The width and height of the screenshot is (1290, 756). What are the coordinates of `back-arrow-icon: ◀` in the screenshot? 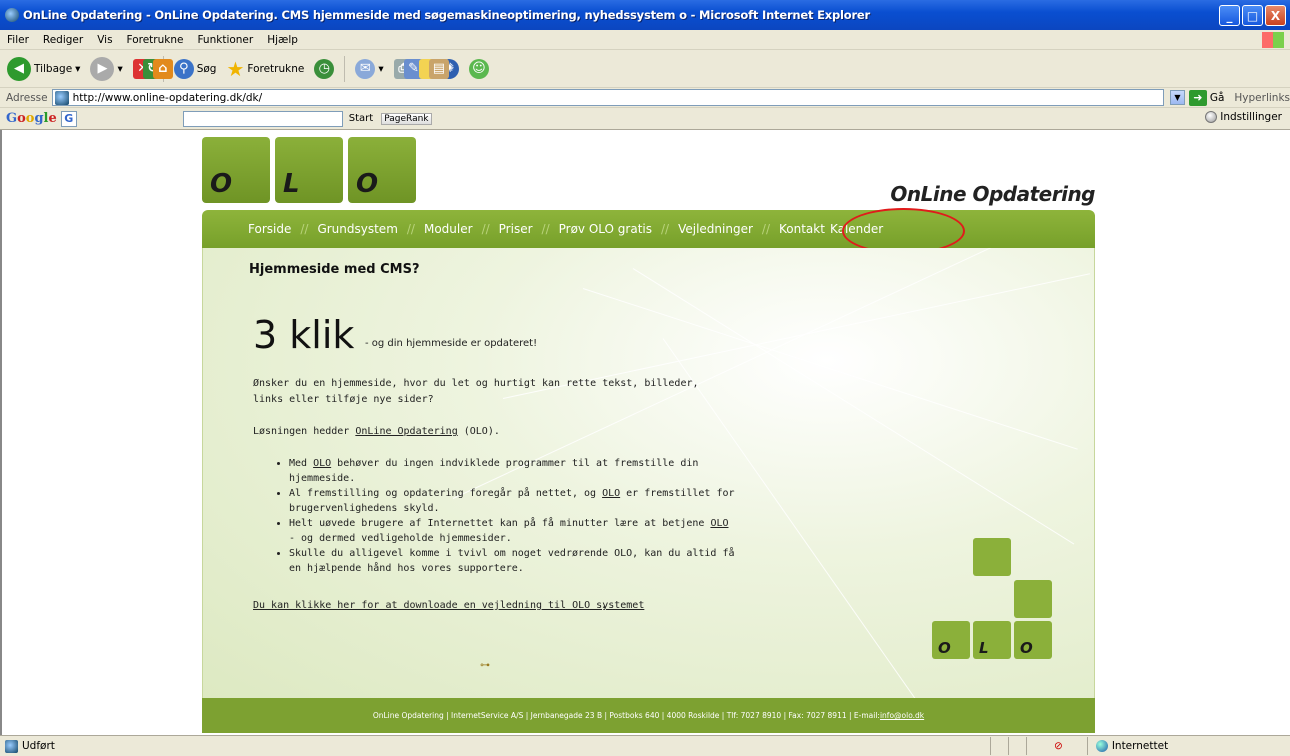 It's located at (19, 68).